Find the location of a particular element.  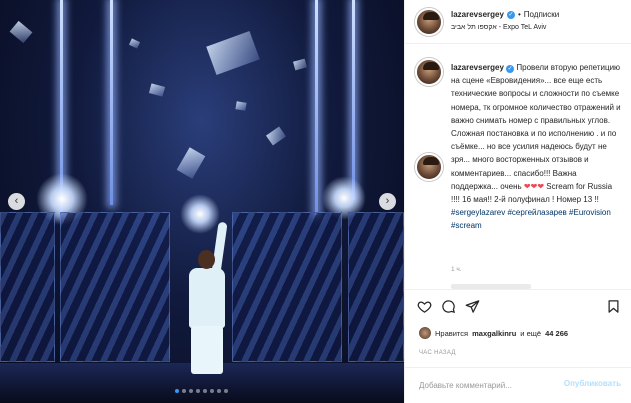

add-comment-bar: Опубликовать is located at coordinates (518, 385).